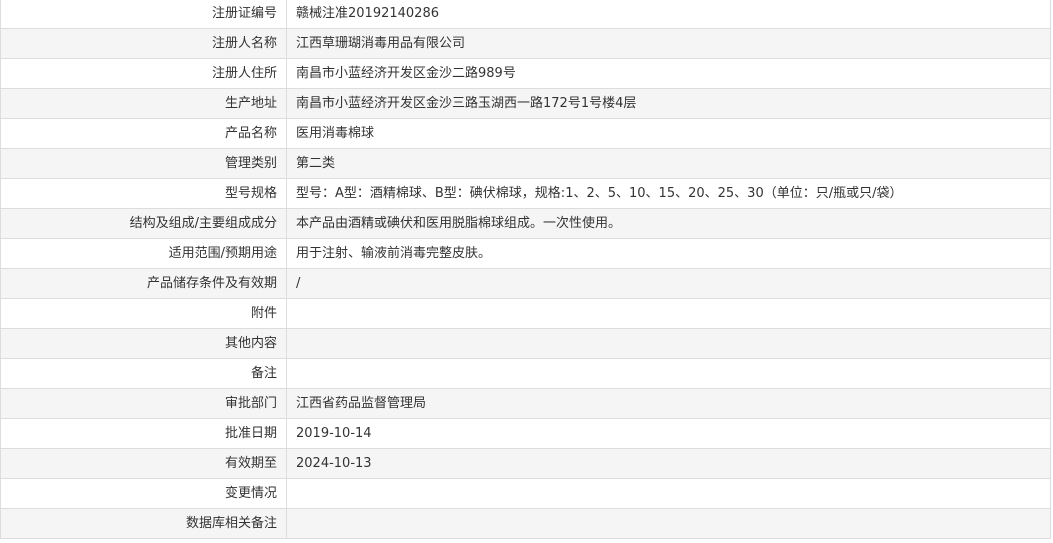  I want to click on row-label: 结构及组成/主要组成成分, so click(143, 223).